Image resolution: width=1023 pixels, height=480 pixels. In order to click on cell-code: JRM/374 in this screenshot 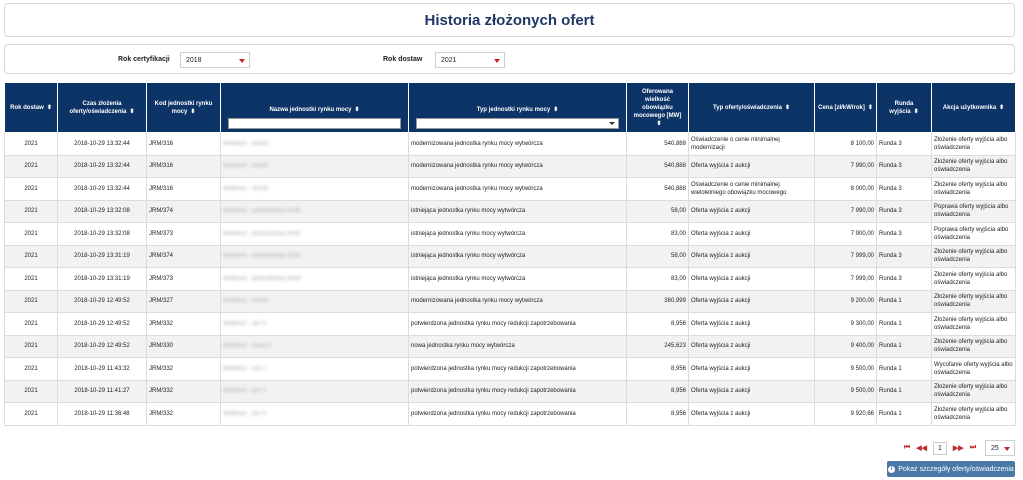, I will do `click(183, 256)`.